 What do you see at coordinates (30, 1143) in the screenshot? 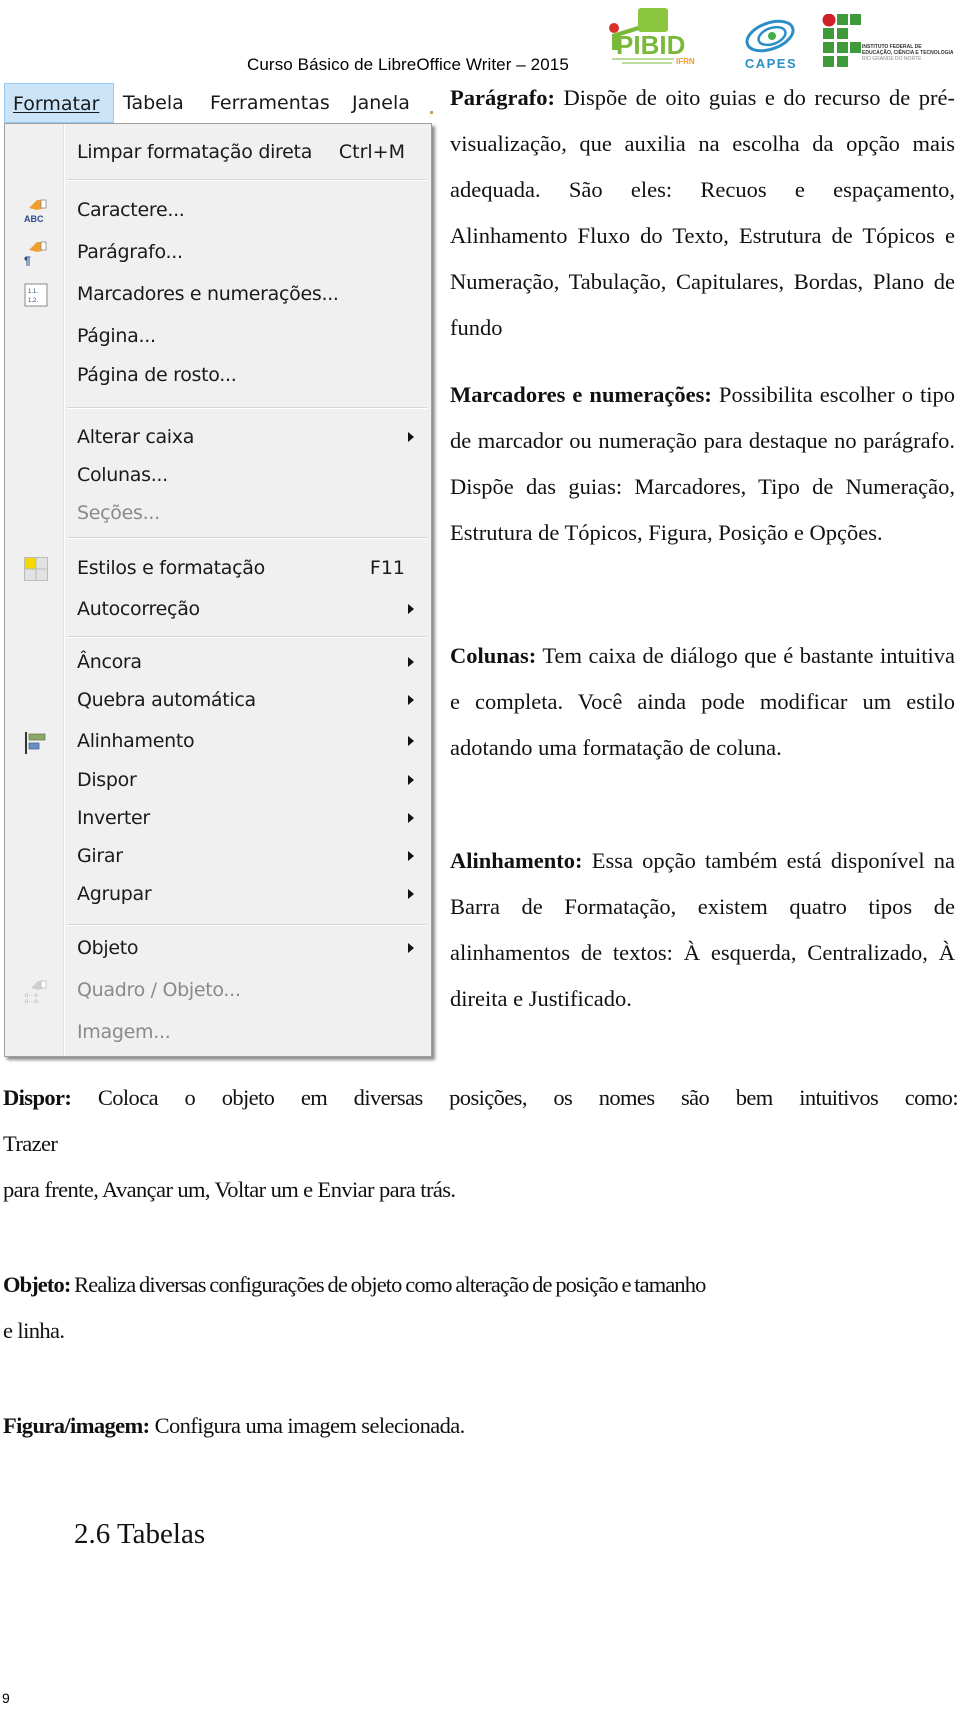
I see `dispor-text-line2: Trazer` at bounding box center [30, 1143].